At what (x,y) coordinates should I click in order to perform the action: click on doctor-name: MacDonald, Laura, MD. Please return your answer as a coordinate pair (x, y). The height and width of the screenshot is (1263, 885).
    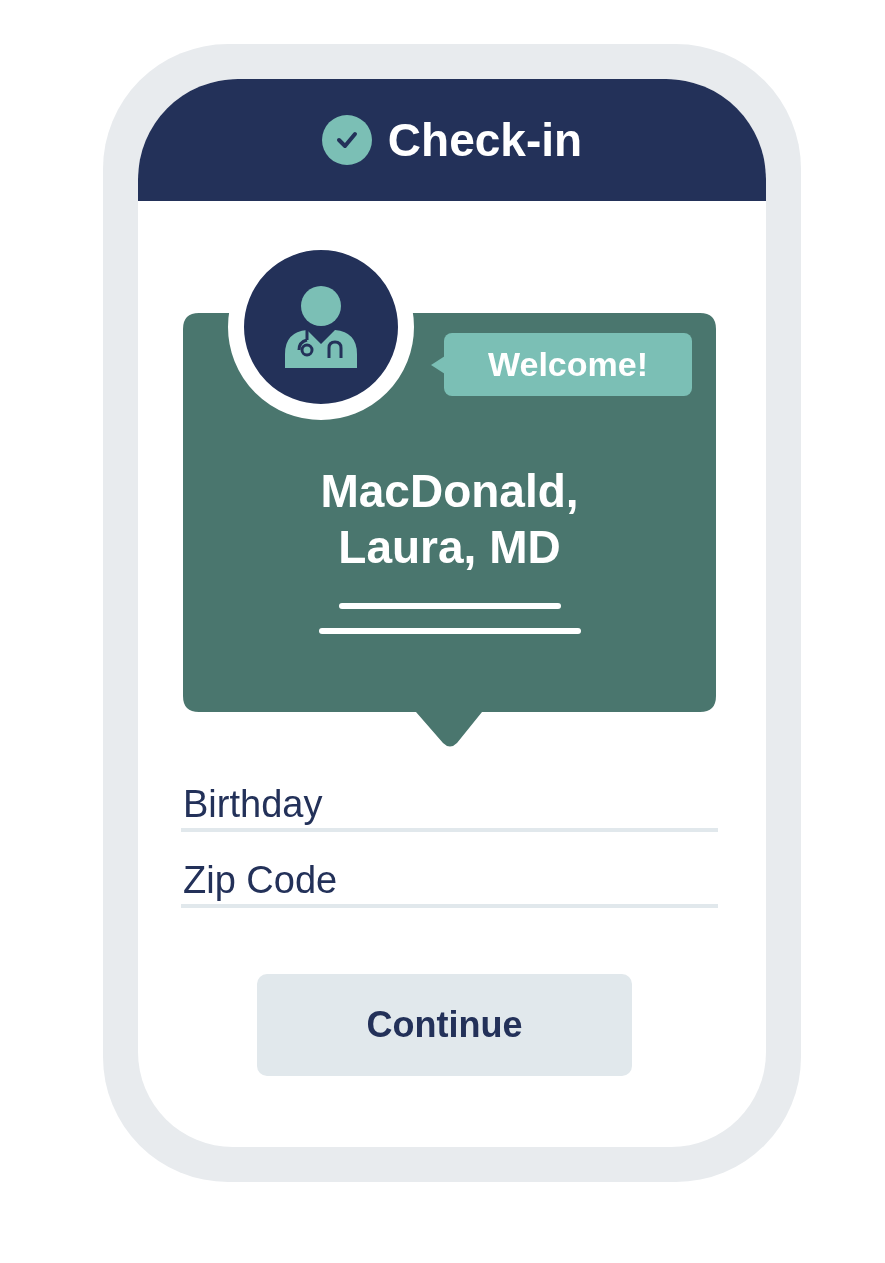
    Looking at the image, I should click on (449, 519).